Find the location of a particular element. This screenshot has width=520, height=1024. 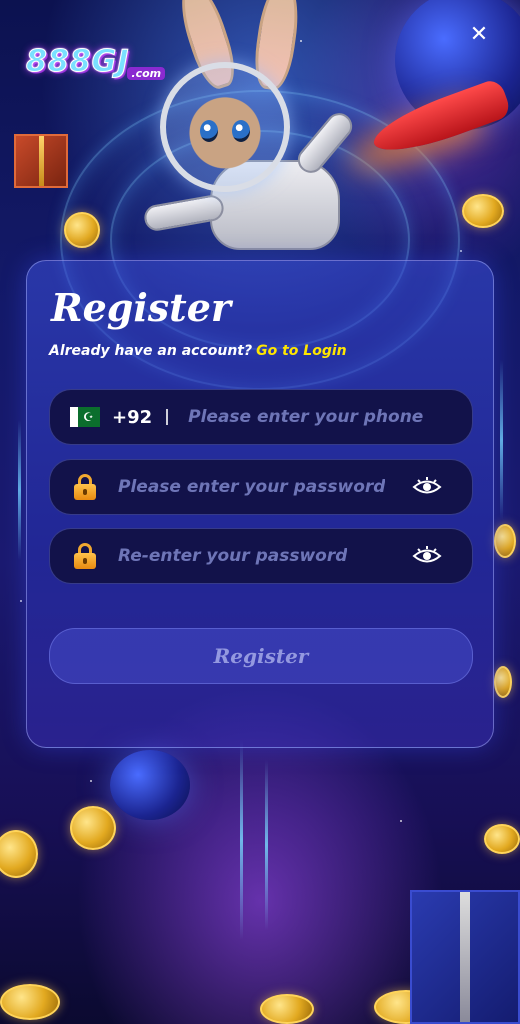

pakistan-flag-icon: ☪ is located at coordinates (85, 417).